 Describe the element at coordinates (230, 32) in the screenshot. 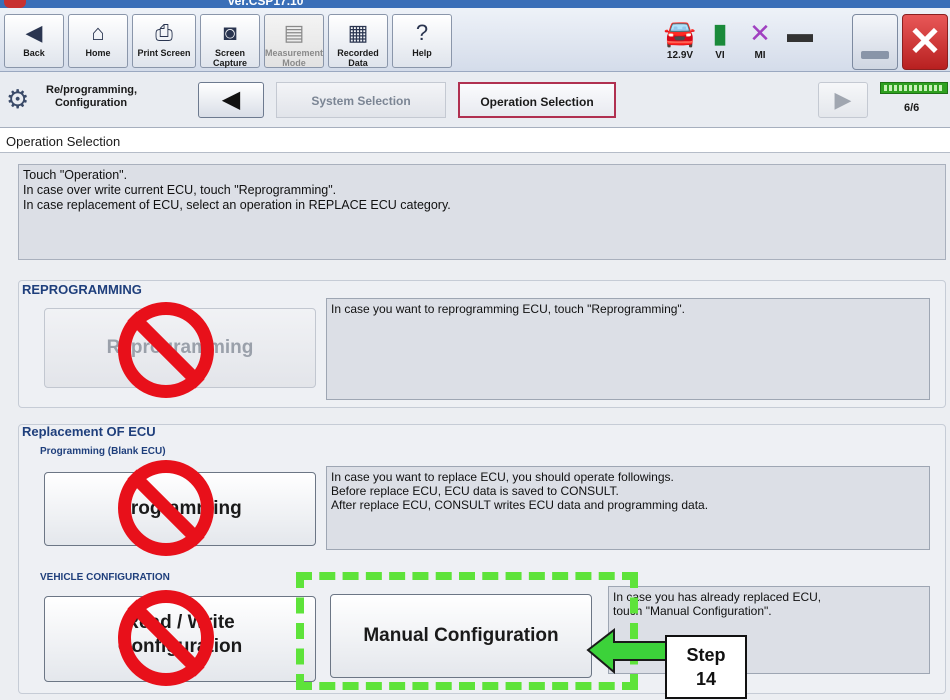

I see `camera-icon: ◙` at that location.